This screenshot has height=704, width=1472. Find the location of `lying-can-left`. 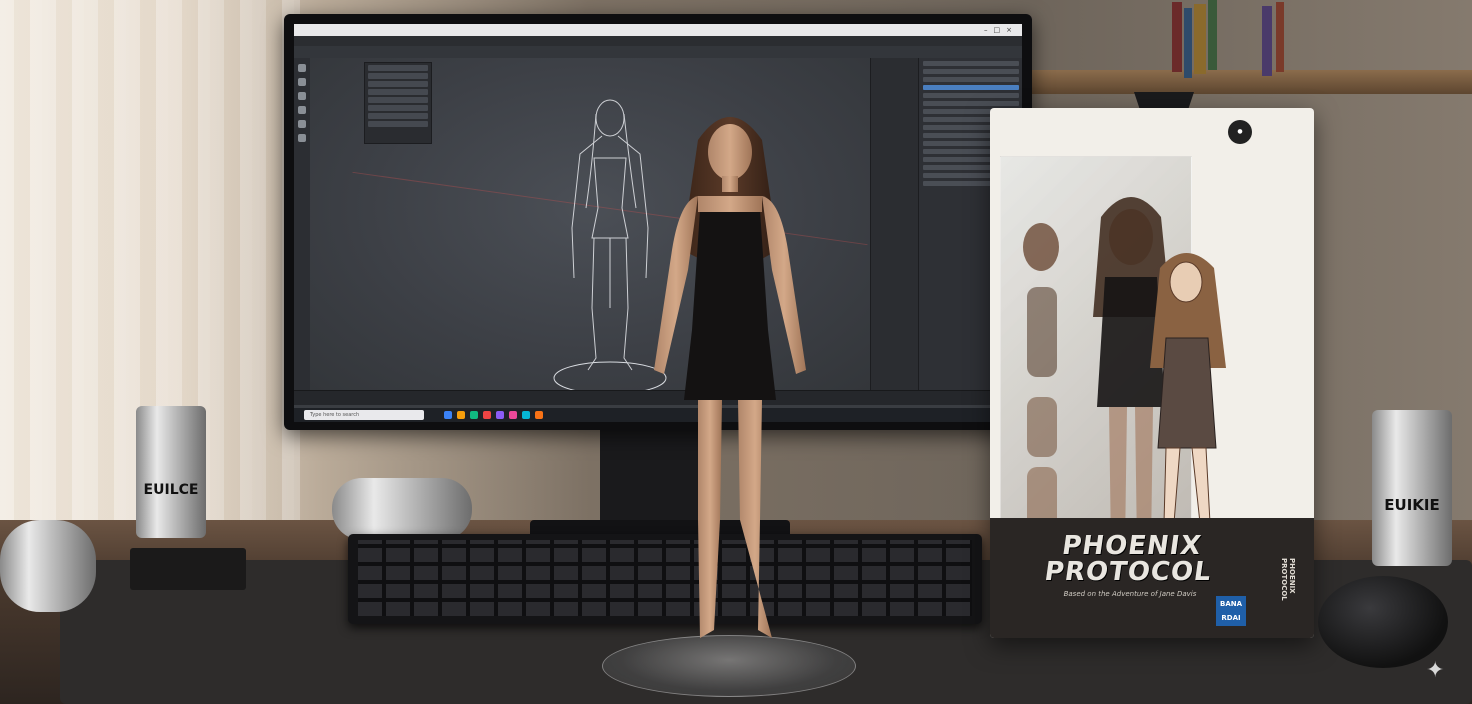

lying-can-left is located at coordinates (48, 566).